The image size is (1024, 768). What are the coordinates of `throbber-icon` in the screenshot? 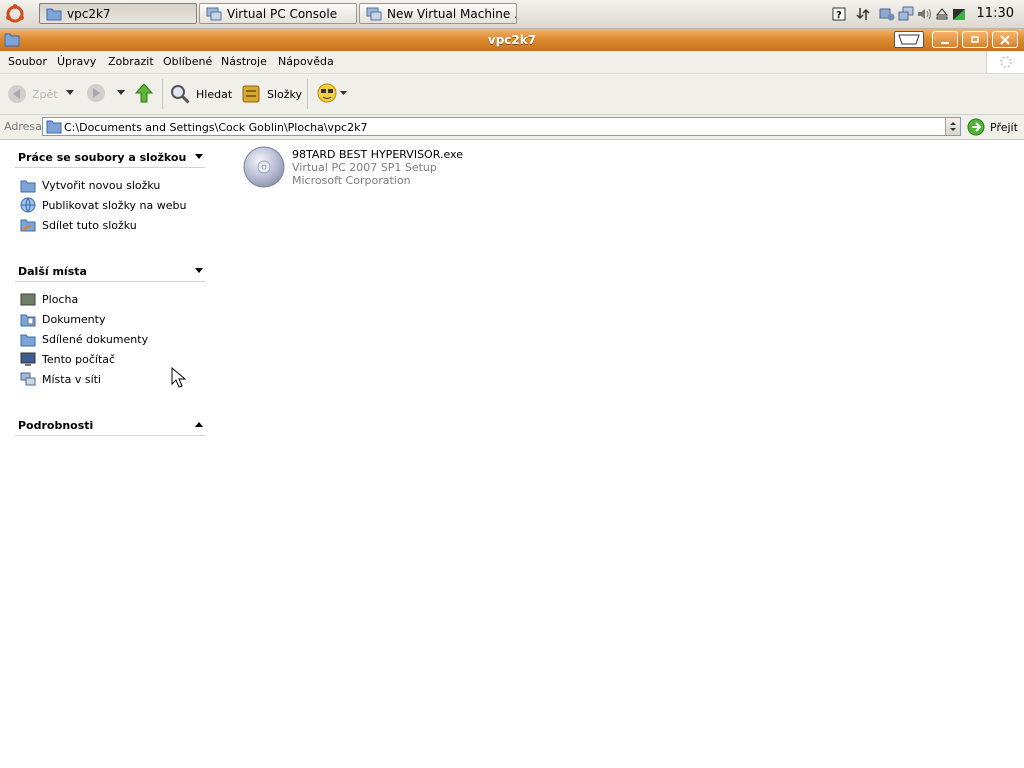 It's located at (1006, 62).